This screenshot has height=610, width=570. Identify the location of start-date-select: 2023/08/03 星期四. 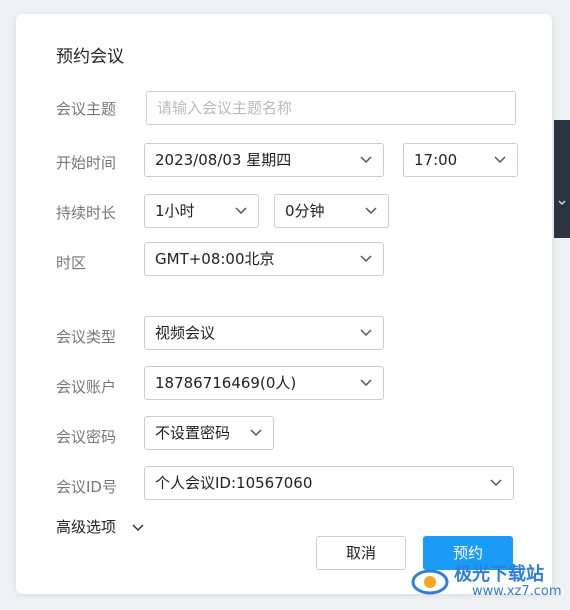
(264, 160).